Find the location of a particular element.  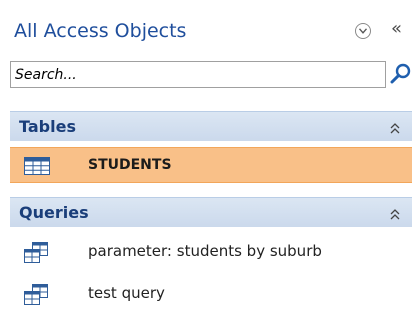

chevron-down-circle-icon is located at coordinates (363, 31).